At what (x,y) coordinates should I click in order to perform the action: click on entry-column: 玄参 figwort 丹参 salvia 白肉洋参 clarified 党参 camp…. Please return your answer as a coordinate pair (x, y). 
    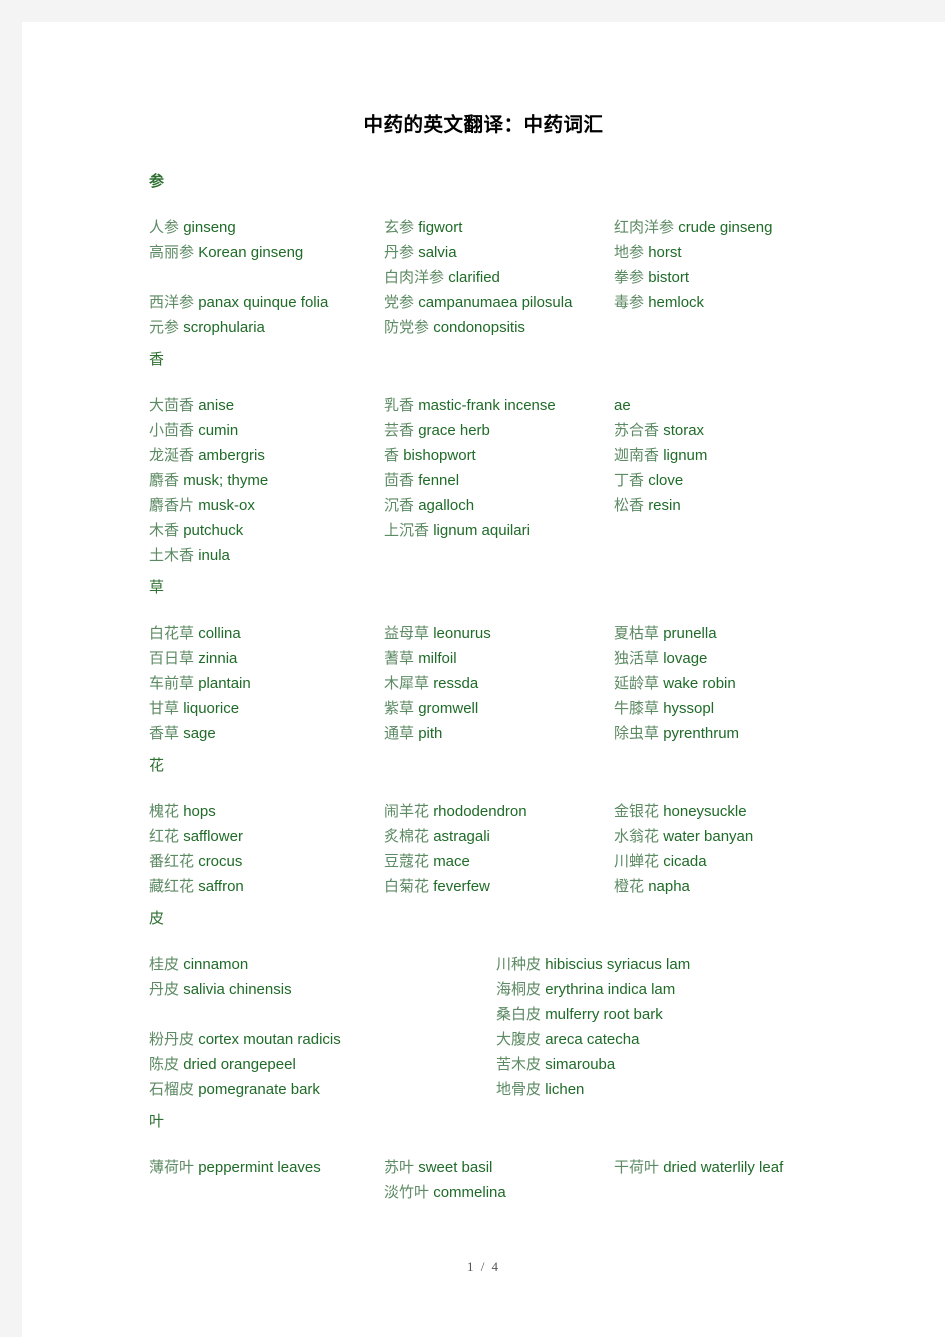
    Looking at the image, I should click on (498, 277).